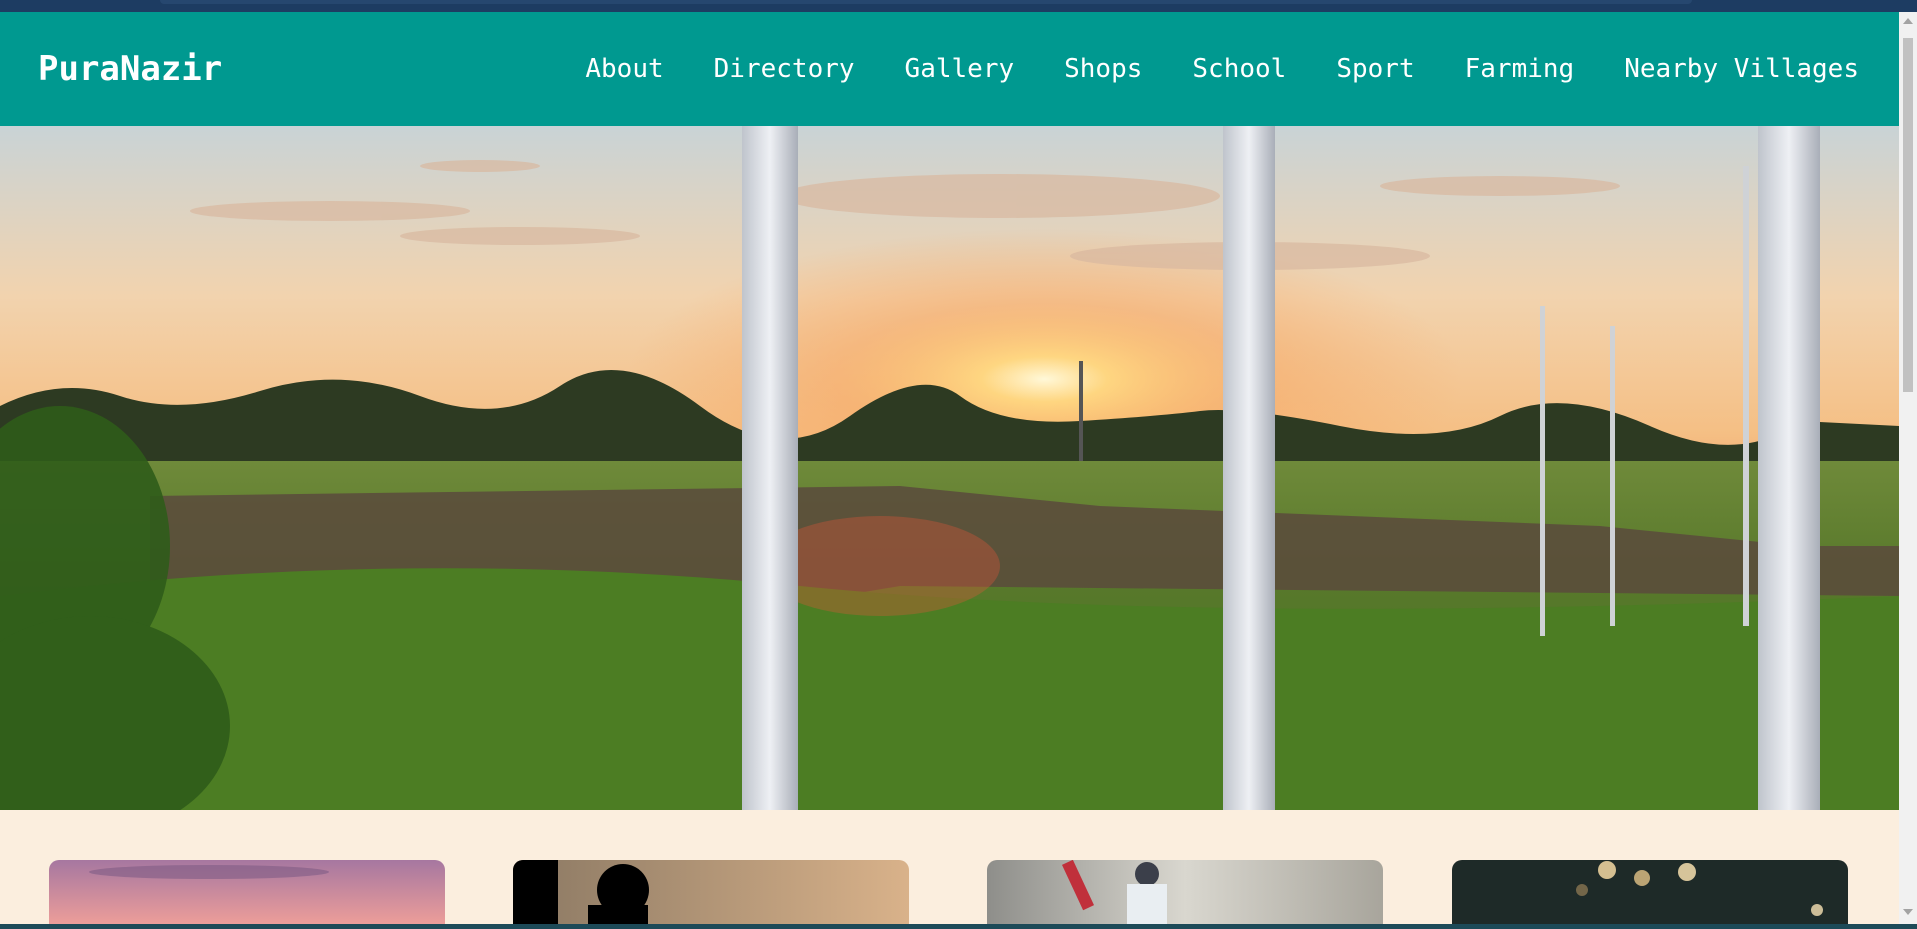 The image size is (1917, 929). What do you see at coordinates (1185, 894) in the screenshot?
I see `card-image-cricket` at bounding box center [1185, 894].